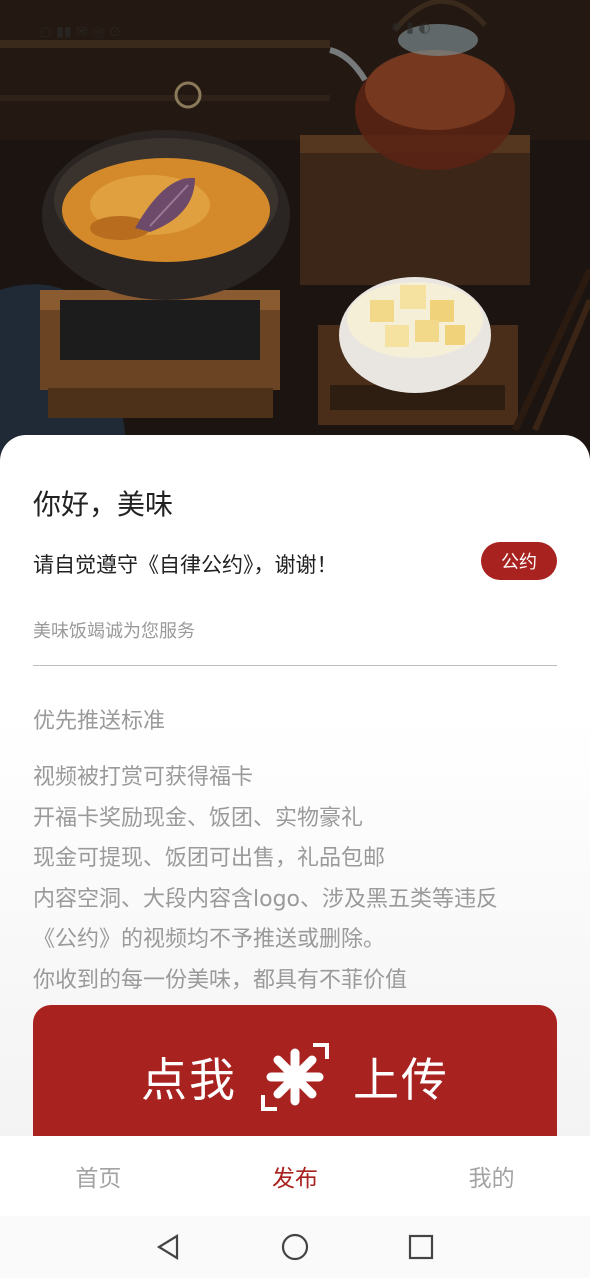  I want to click on status-left-icons: ◻ ▮▮ ✉ ◎ ⊙, so click(80, 32).